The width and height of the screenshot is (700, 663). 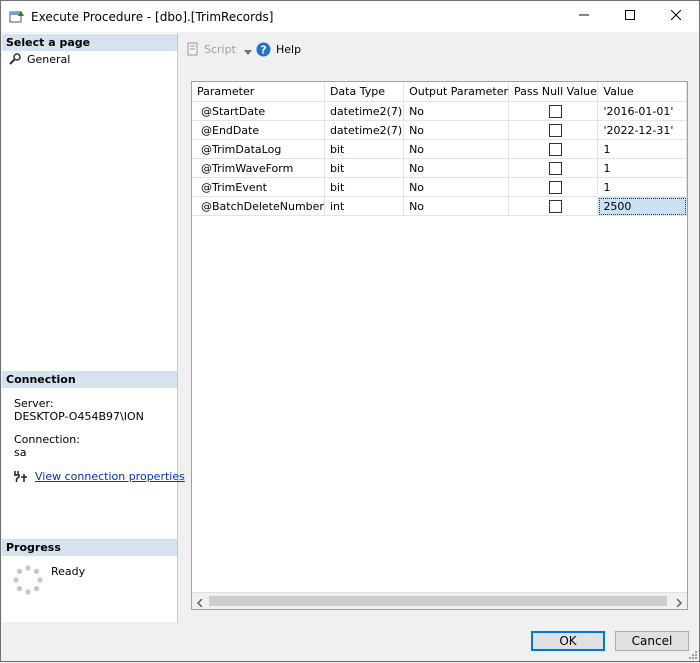 I want to click on minimize-button, so click(x=584, y=16).